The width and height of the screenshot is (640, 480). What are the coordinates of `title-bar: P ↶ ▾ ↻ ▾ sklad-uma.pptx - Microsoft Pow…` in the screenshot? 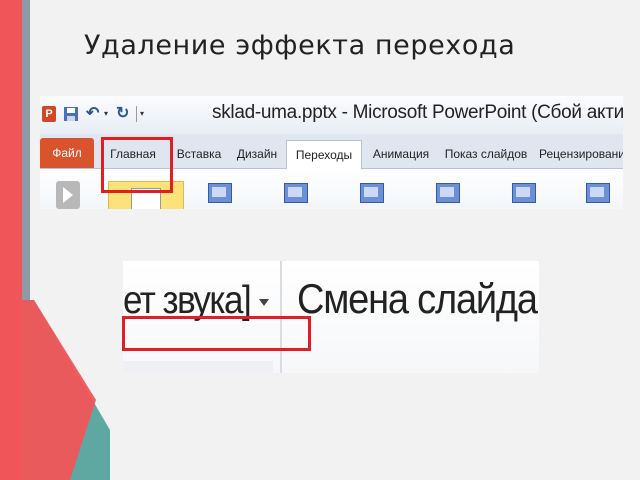 It's located at (331, 115).